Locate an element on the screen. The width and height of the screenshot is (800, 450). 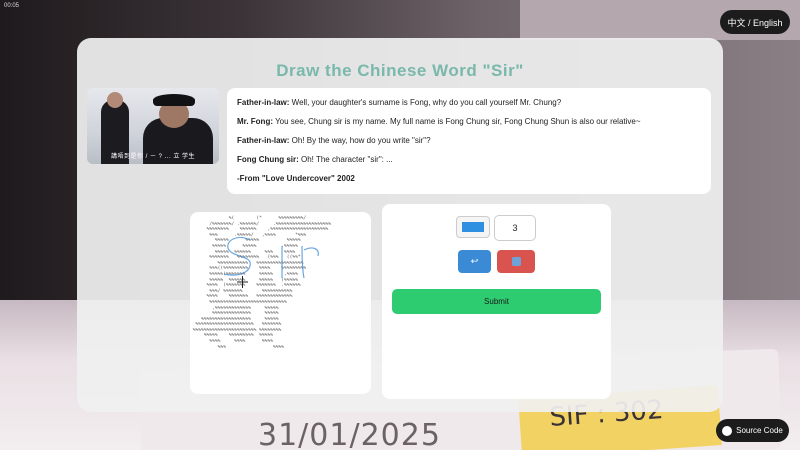
github-icon is located at coordinates (727, 430).